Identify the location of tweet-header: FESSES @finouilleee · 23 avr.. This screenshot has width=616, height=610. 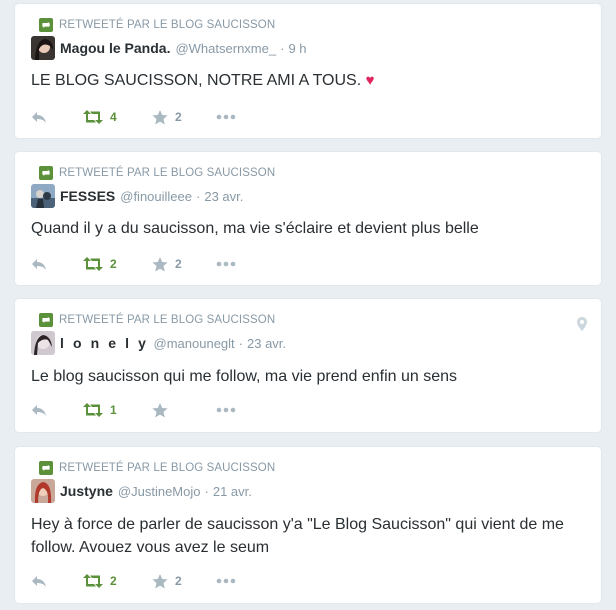
(137, 196).